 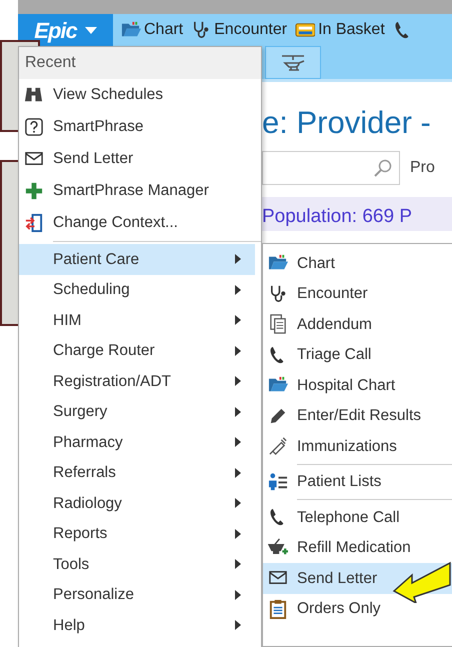 I want to click on menu-item: Reports, so click(x=137, y=533).